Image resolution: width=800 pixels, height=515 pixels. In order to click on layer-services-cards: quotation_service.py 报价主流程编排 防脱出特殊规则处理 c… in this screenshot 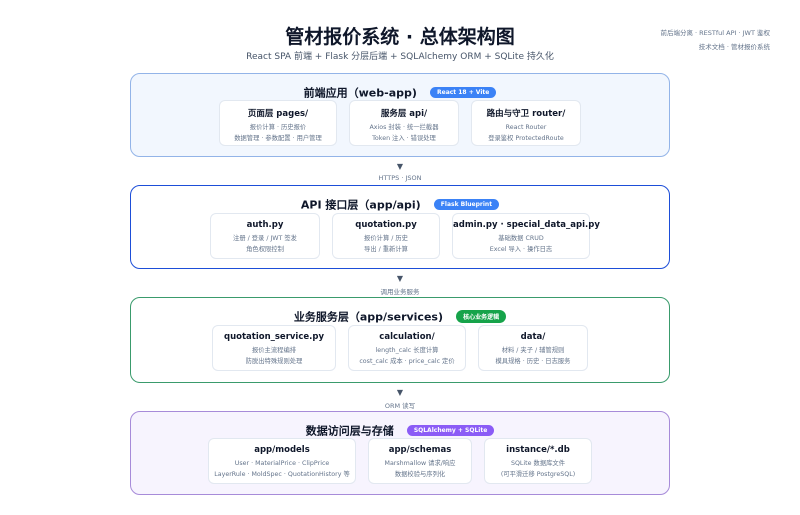, I will do `click(400, 348)`.